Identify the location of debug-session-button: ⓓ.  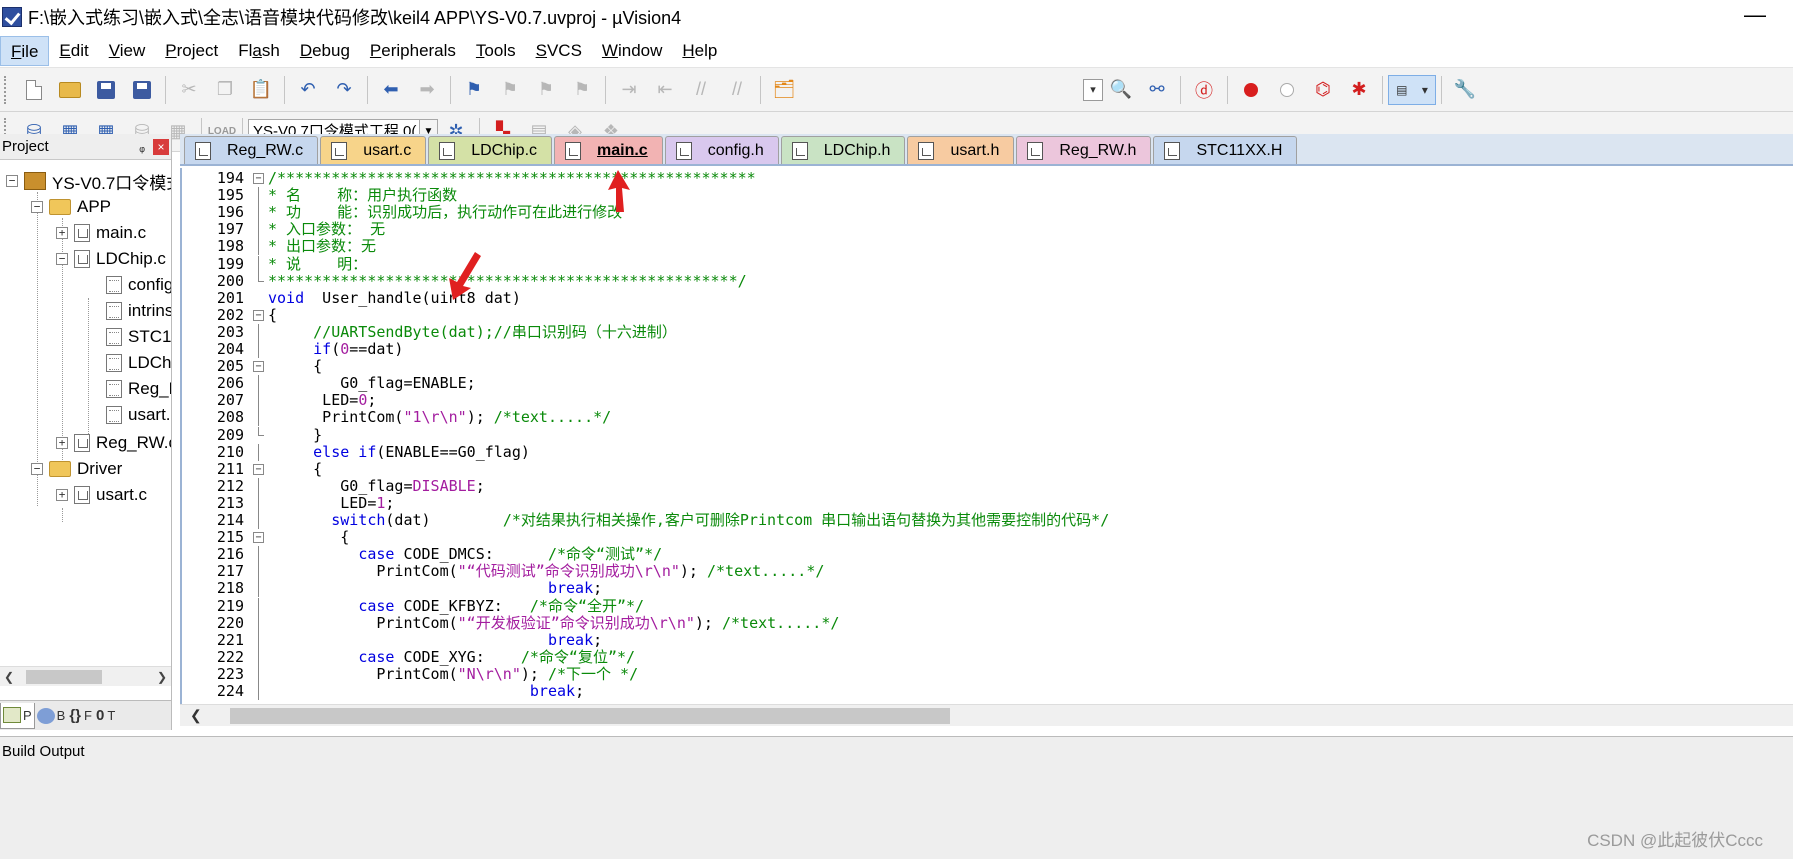
(1204, 90).